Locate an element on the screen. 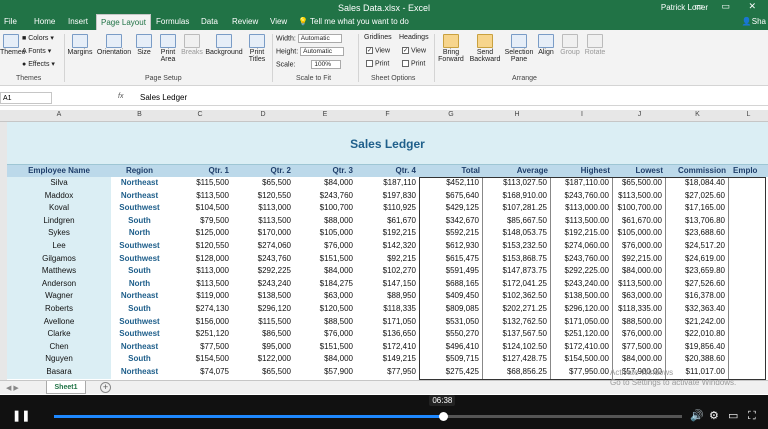  formula-input: Sales Ledger is located at coordinates (163, 98).